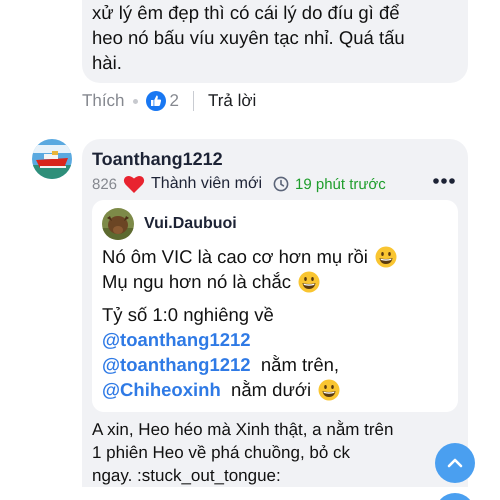  I want to click on separator-dot, so click(135, 101).